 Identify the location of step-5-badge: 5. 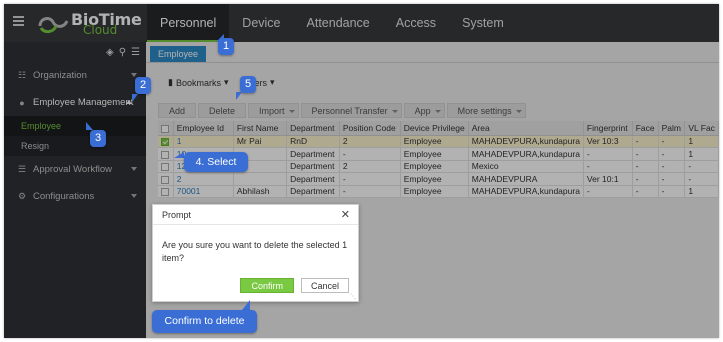
(248, 84).